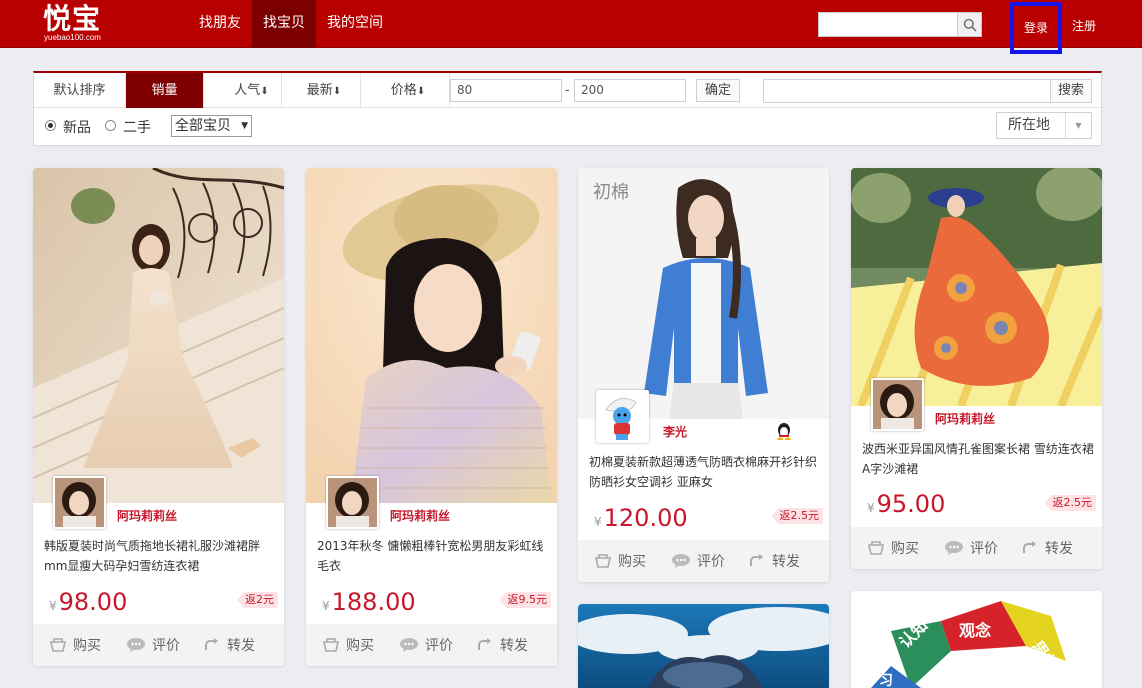 Image resolution: width=1142 pixels, height=688 pixels. I want to click on qq-icon, so click(784, 433).